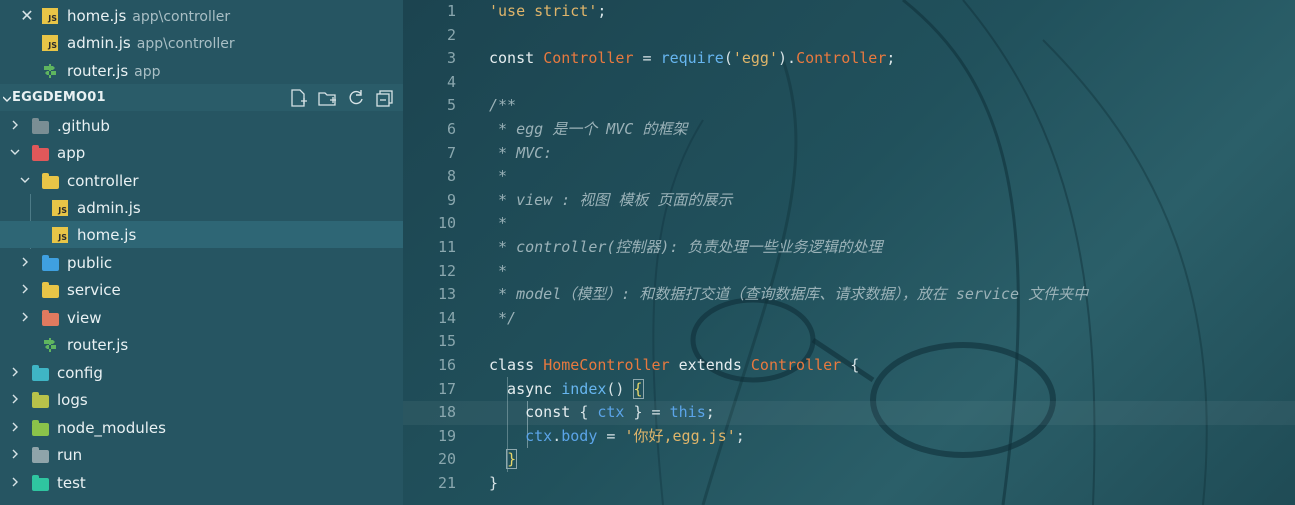 The width and height of the screenshot is (1295, 505). I want to click on code-line: 2, so click(849, 36).